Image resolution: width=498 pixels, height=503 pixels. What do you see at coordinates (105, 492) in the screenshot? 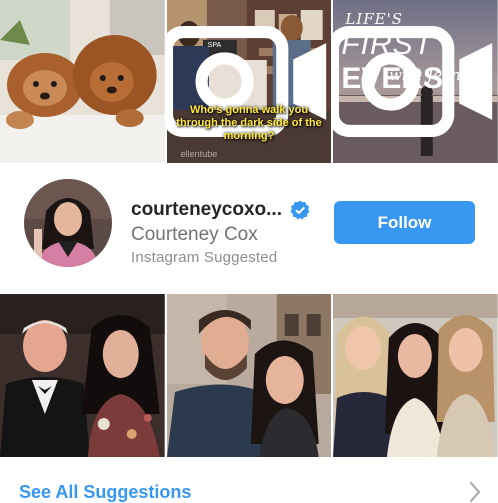
I see `see-all-suggestions-link: See All Suggestions` at bounding box center [105, 492].